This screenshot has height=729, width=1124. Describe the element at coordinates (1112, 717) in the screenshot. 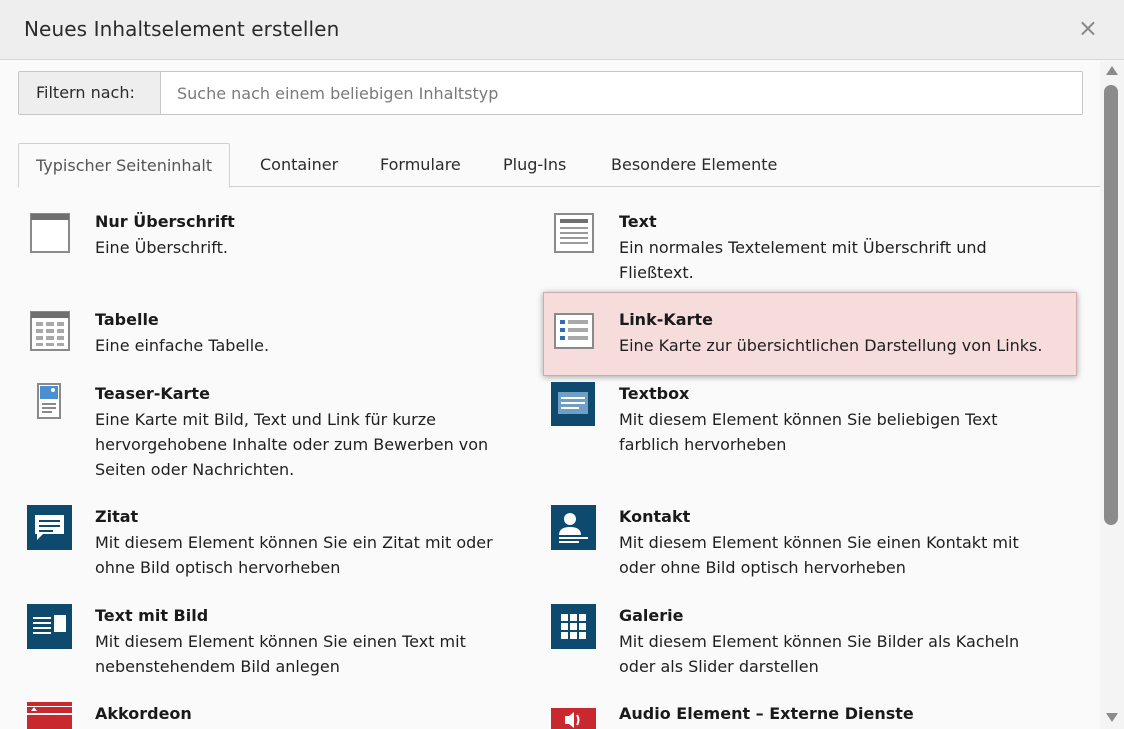

I see `scroll-down-arrow-icon` at that location.